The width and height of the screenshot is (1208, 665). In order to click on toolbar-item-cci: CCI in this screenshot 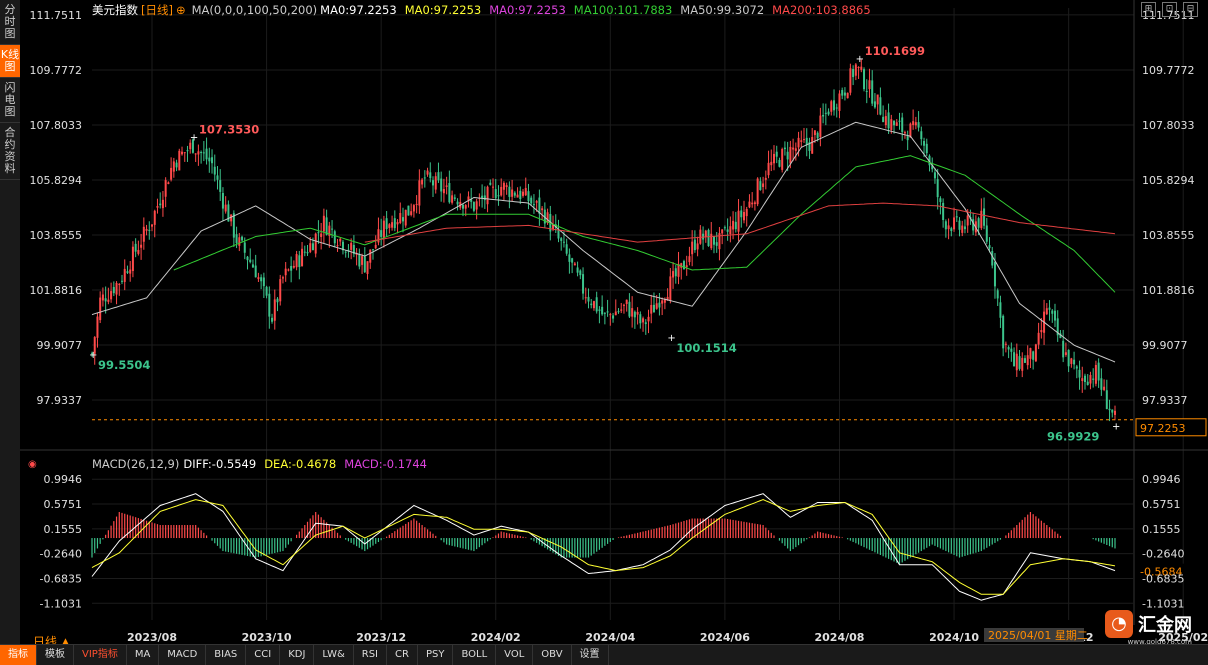, I will do `click(263, 655)`.